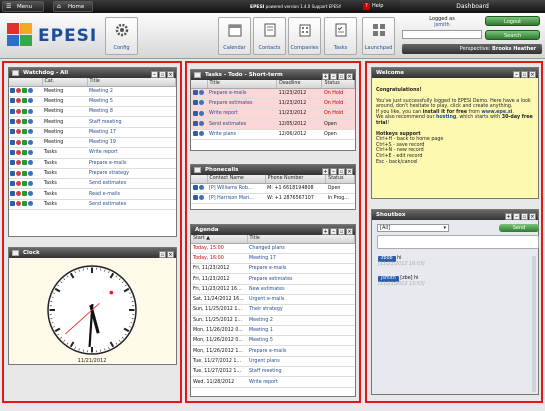 The width and height of the screenshot is (545, 411). What do you see at coordinates (73, 6) in the screenshot?
I see `home-button: ⌂ Home` at bounding box center [73, 6].